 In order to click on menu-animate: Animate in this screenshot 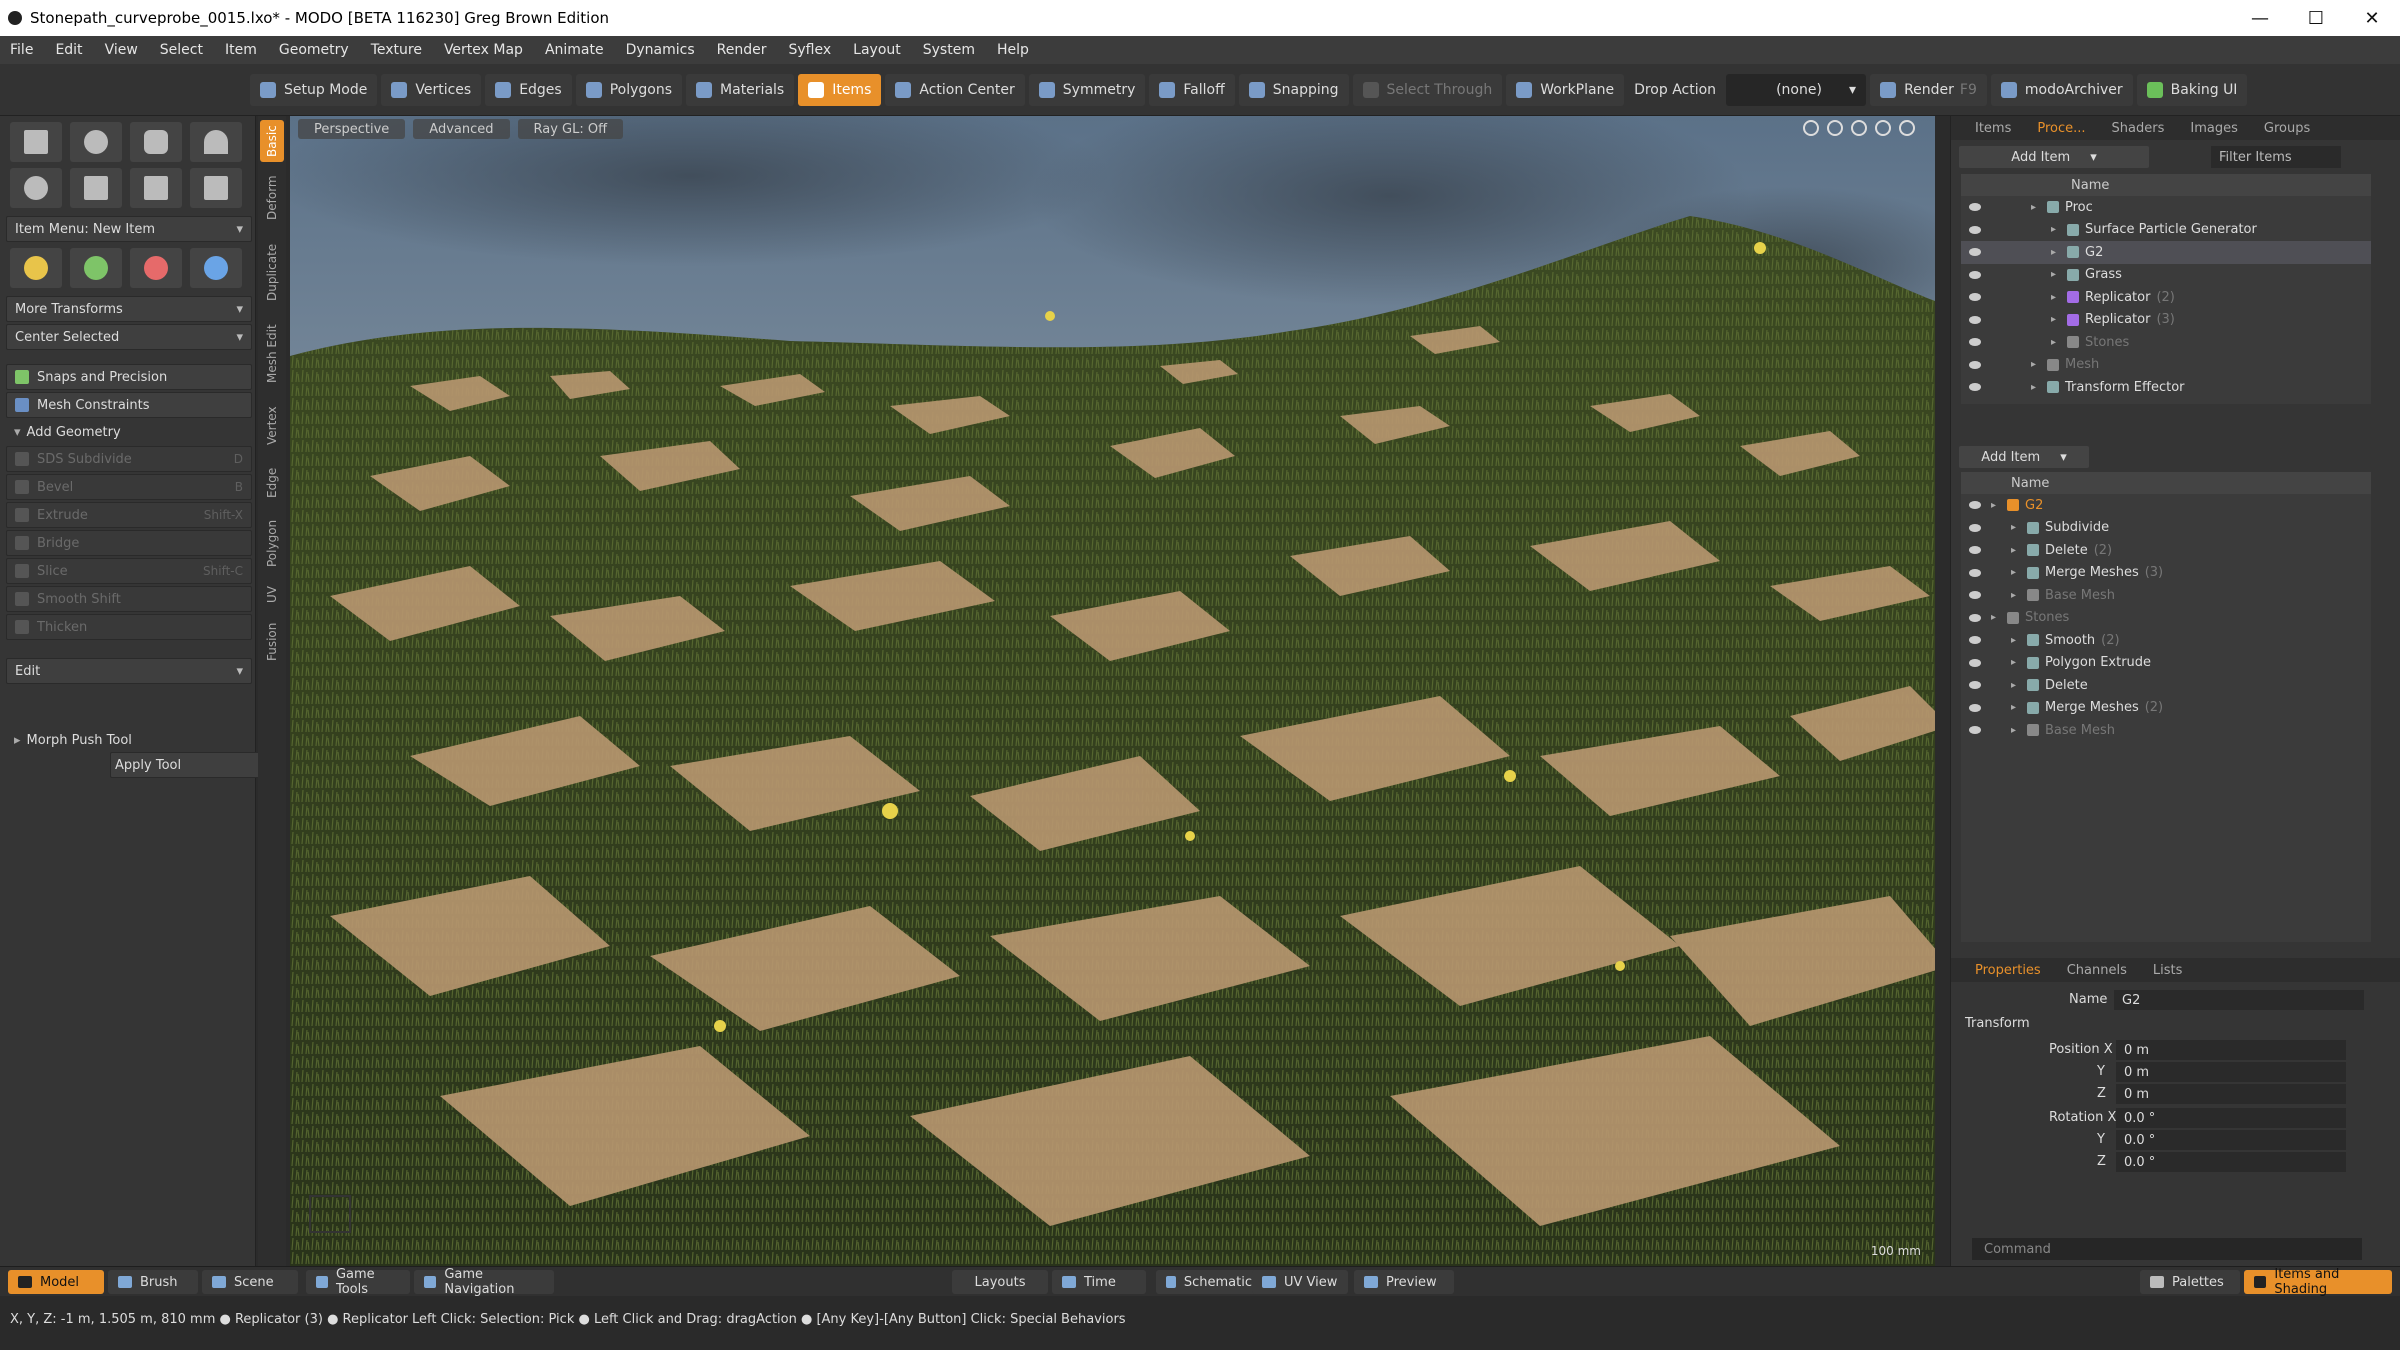, I will do `click(574, 50)`.